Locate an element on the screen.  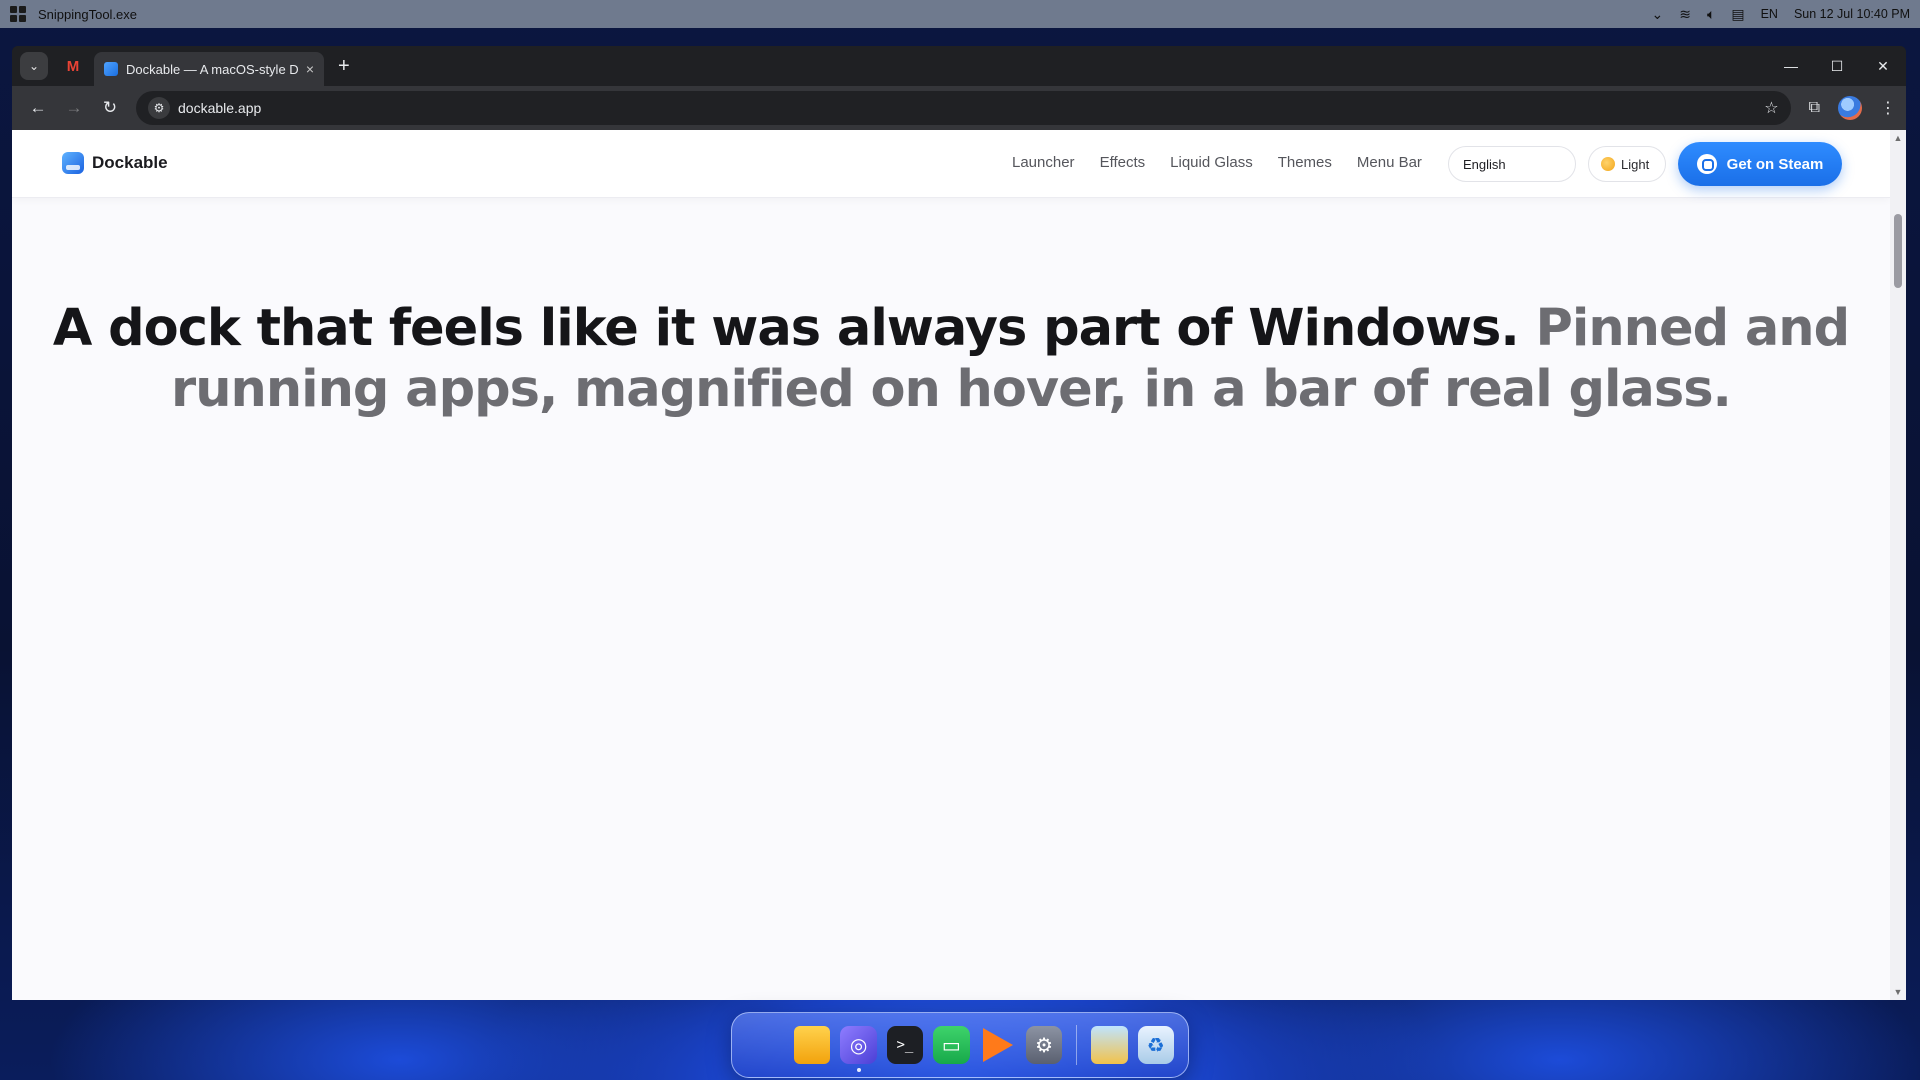
address-bar-url: dockable.app is located at coordinates (971, 108).